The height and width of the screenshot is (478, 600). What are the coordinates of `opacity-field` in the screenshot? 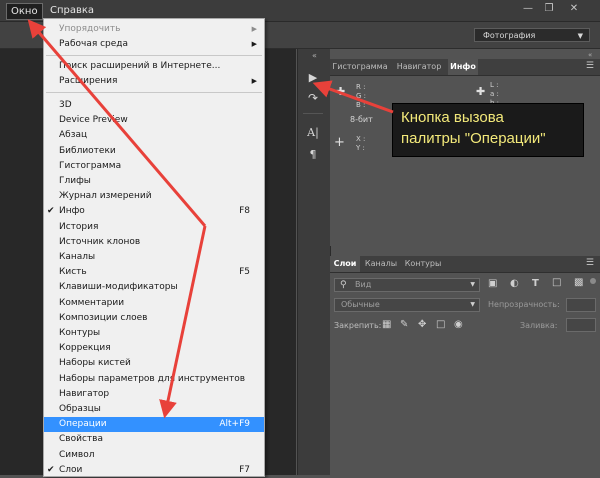 It's located at (581, 305).